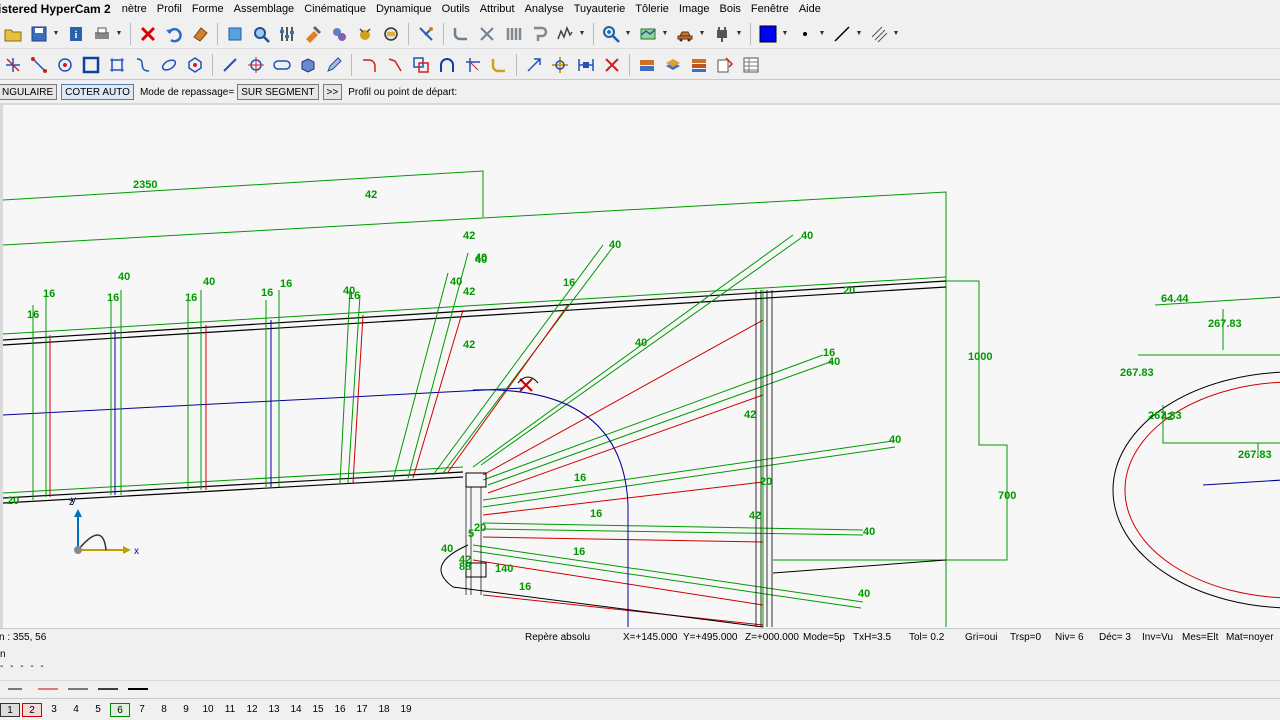 The width and height of the screenshot is (1280, 720). Describe the element at coordinates (722, 34) in the screenshot. I see `plug-icon` at that location.